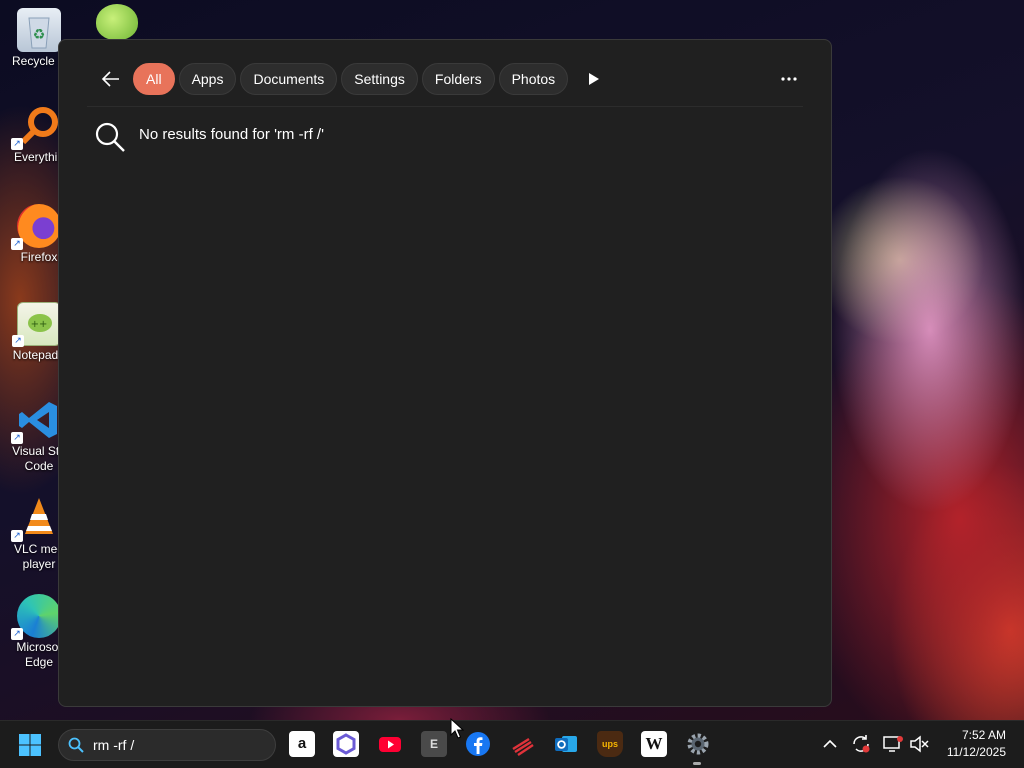 The height and width of the screenshot is (768, 1024). Describe the element at coordinates (445, 106) in the screenshot. I see `filter-divider` at that location.